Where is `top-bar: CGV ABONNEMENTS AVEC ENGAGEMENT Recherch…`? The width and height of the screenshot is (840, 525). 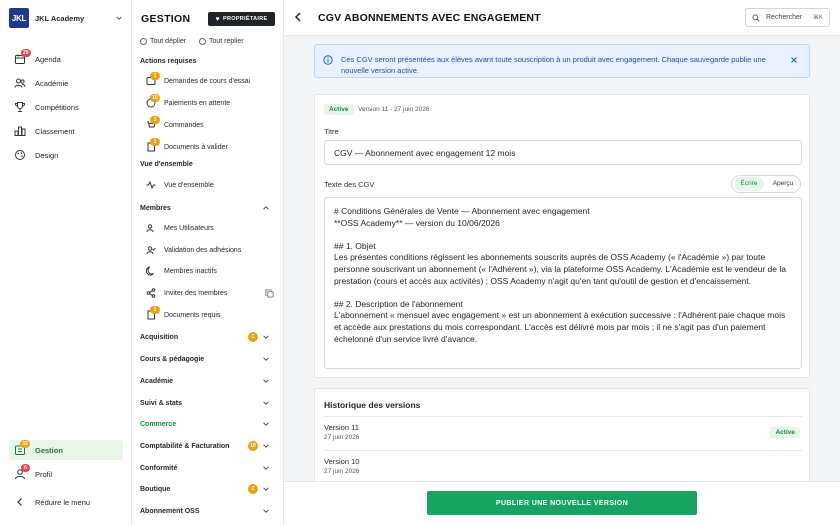 top-bar: CGV ABONNEMENTS AVEC ENGAGEMENT Recherch… is located at coordinates (562, 18).